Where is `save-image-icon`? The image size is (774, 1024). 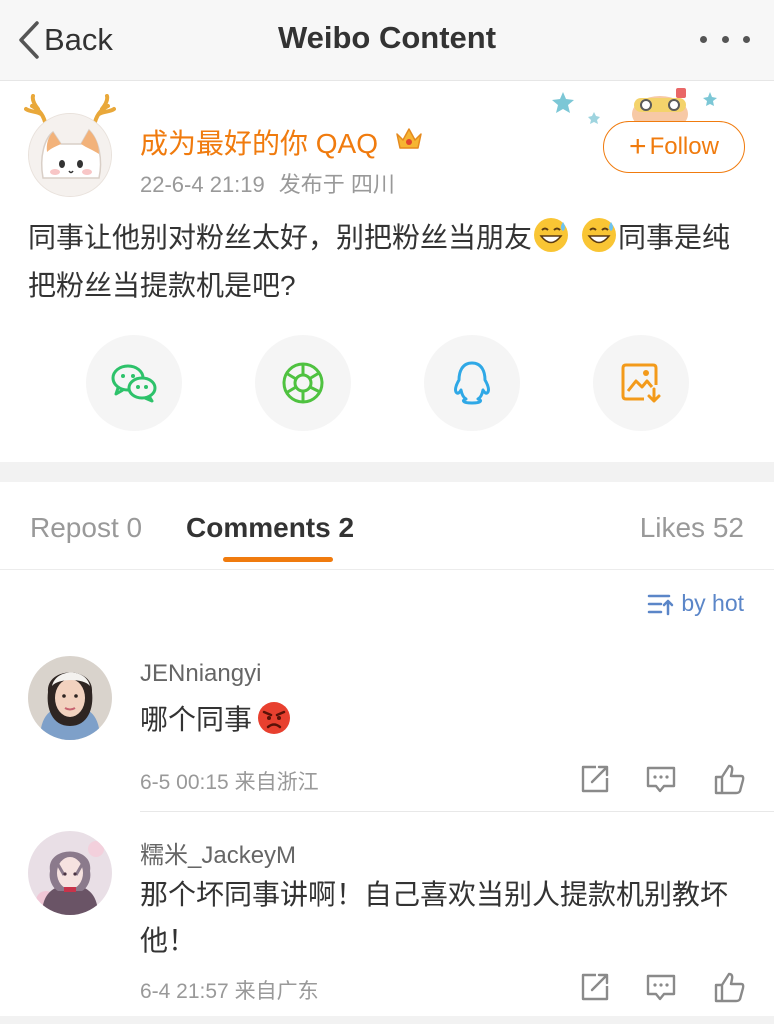
save-image-icon is located at coordinates (641, 383).